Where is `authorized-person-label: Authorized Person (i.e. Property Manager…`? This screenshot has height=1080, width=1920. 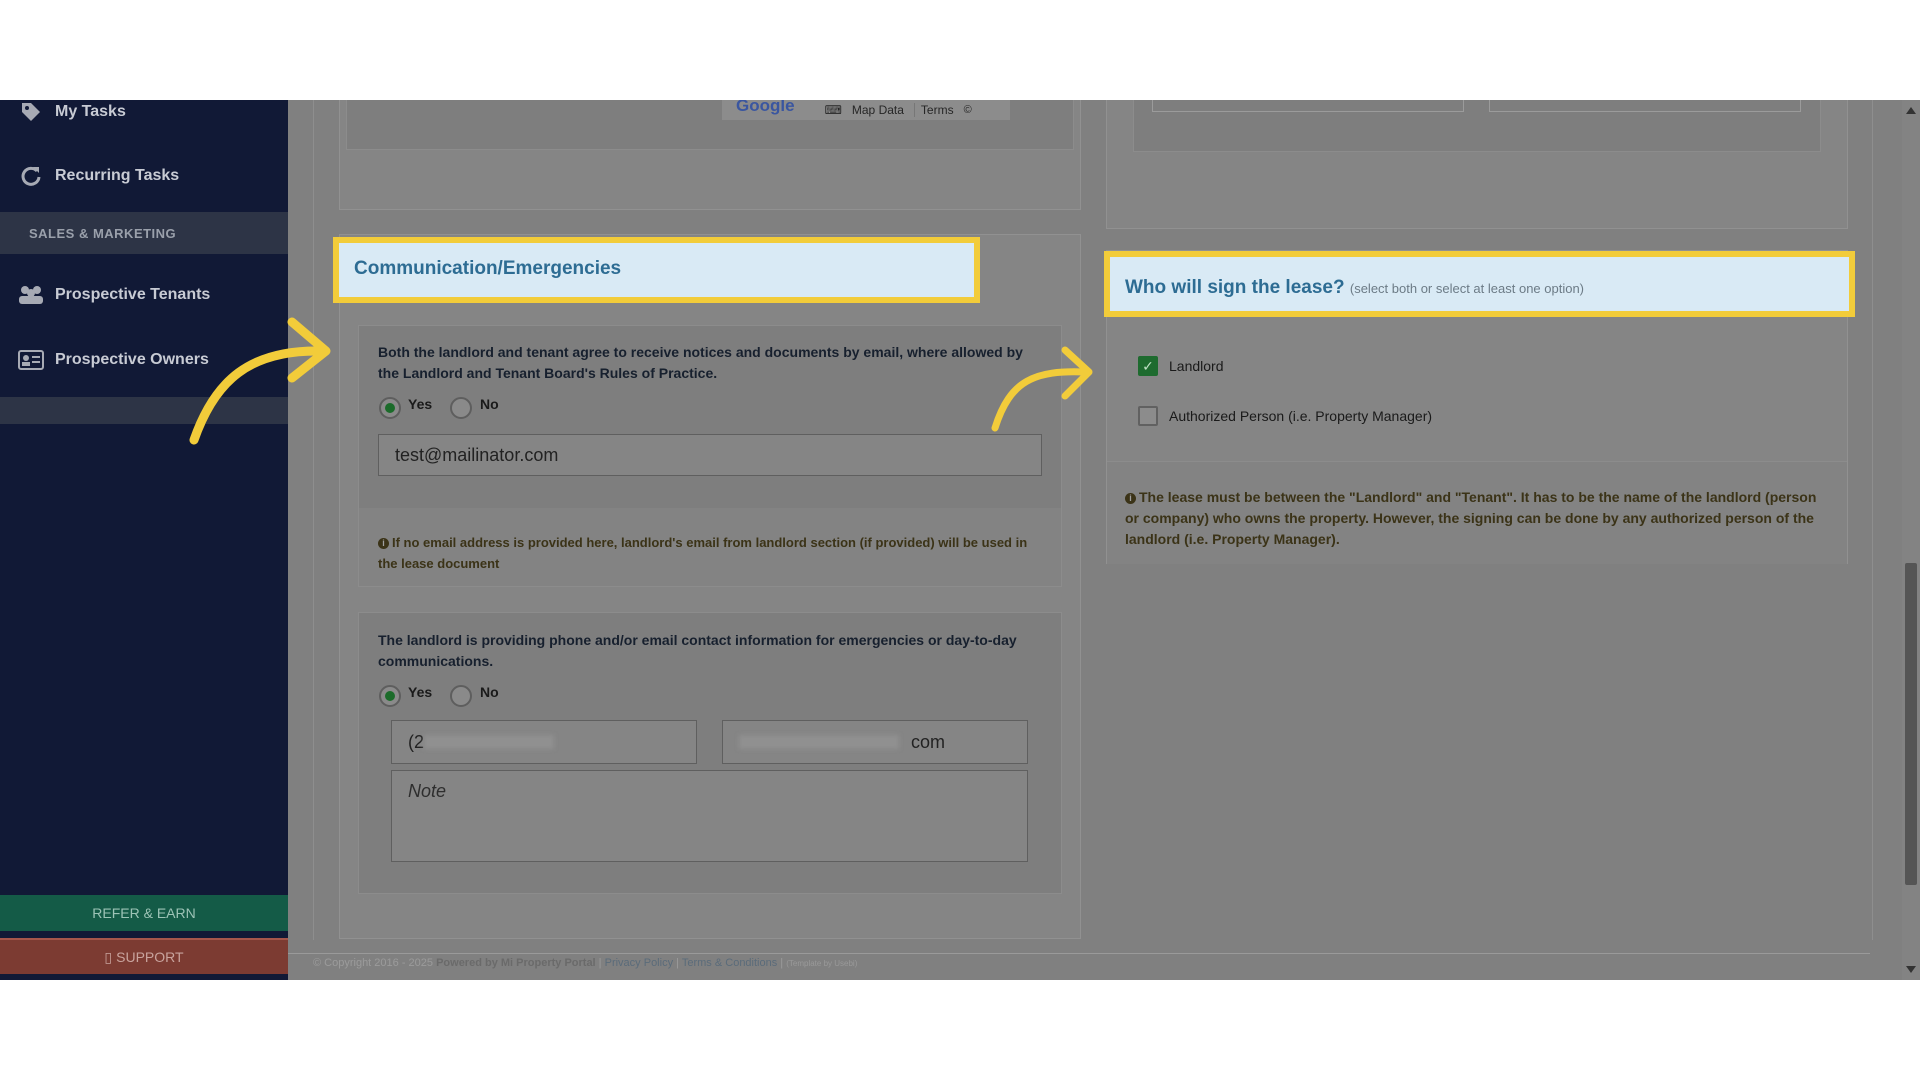
authorized-person-label: Authorized Person (i.e. Property Manager… is located at coordinates (1300, 416).